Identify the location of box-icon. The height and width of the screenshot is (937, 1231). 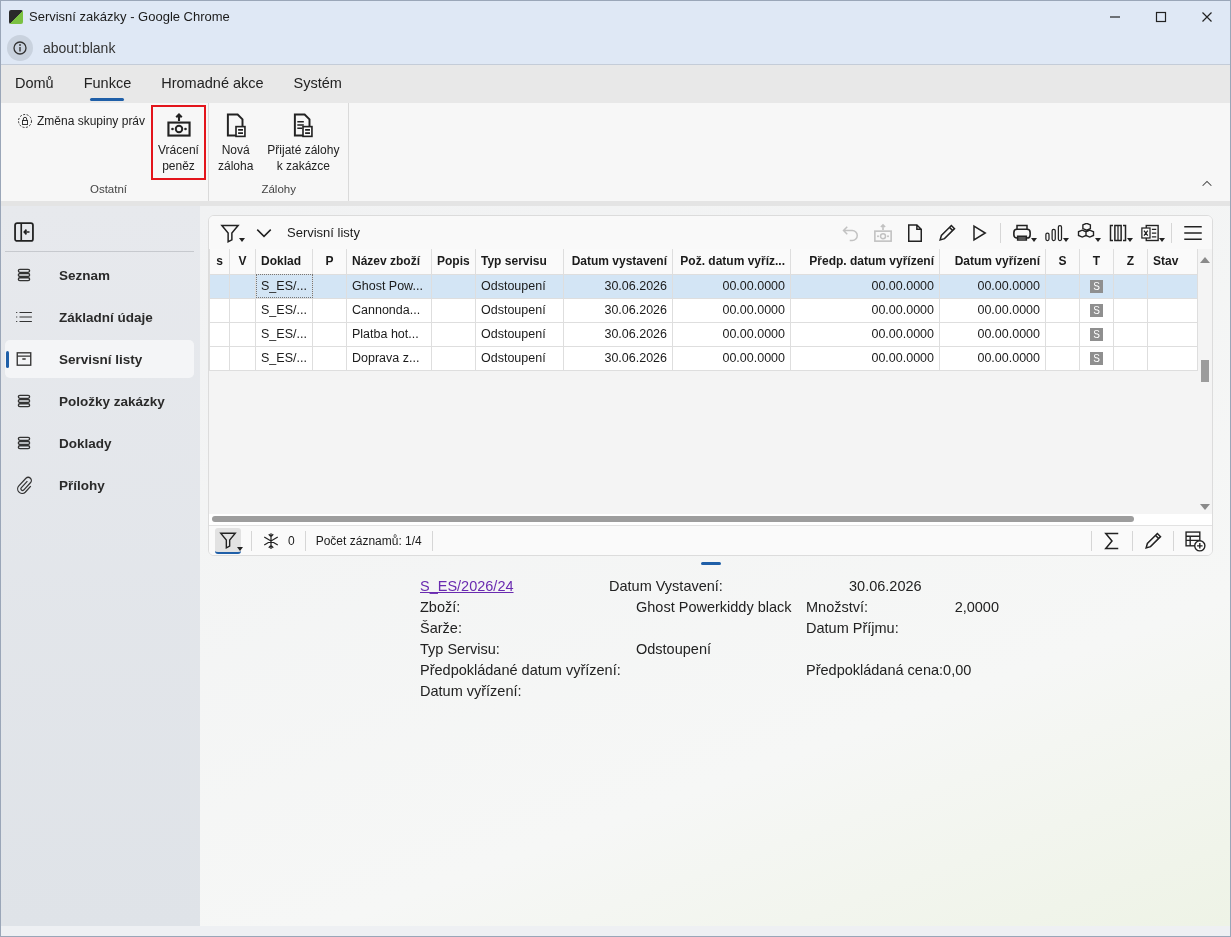
(24, 359).